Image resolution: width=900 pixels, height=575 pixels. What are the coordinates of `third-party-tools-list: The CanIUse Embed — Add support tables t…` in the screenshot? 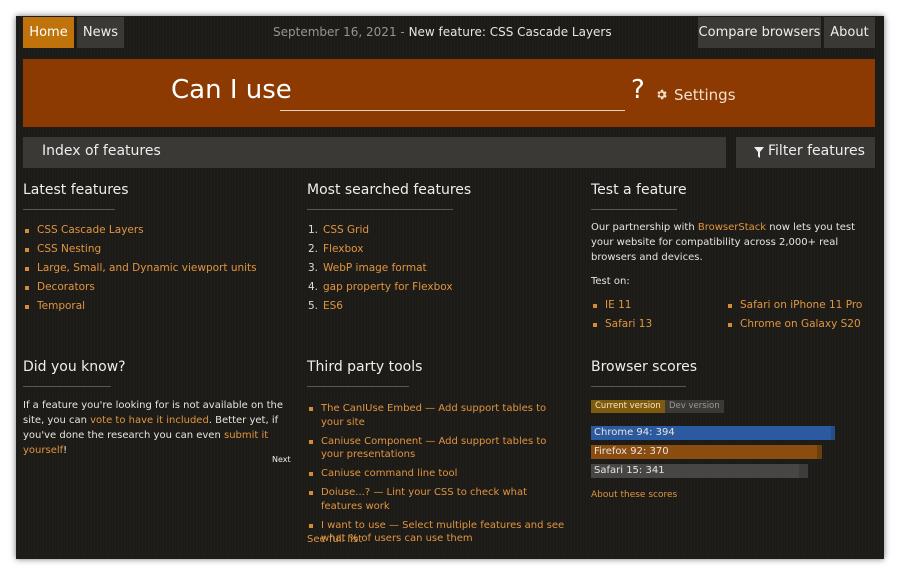 It's located at (437, 476).